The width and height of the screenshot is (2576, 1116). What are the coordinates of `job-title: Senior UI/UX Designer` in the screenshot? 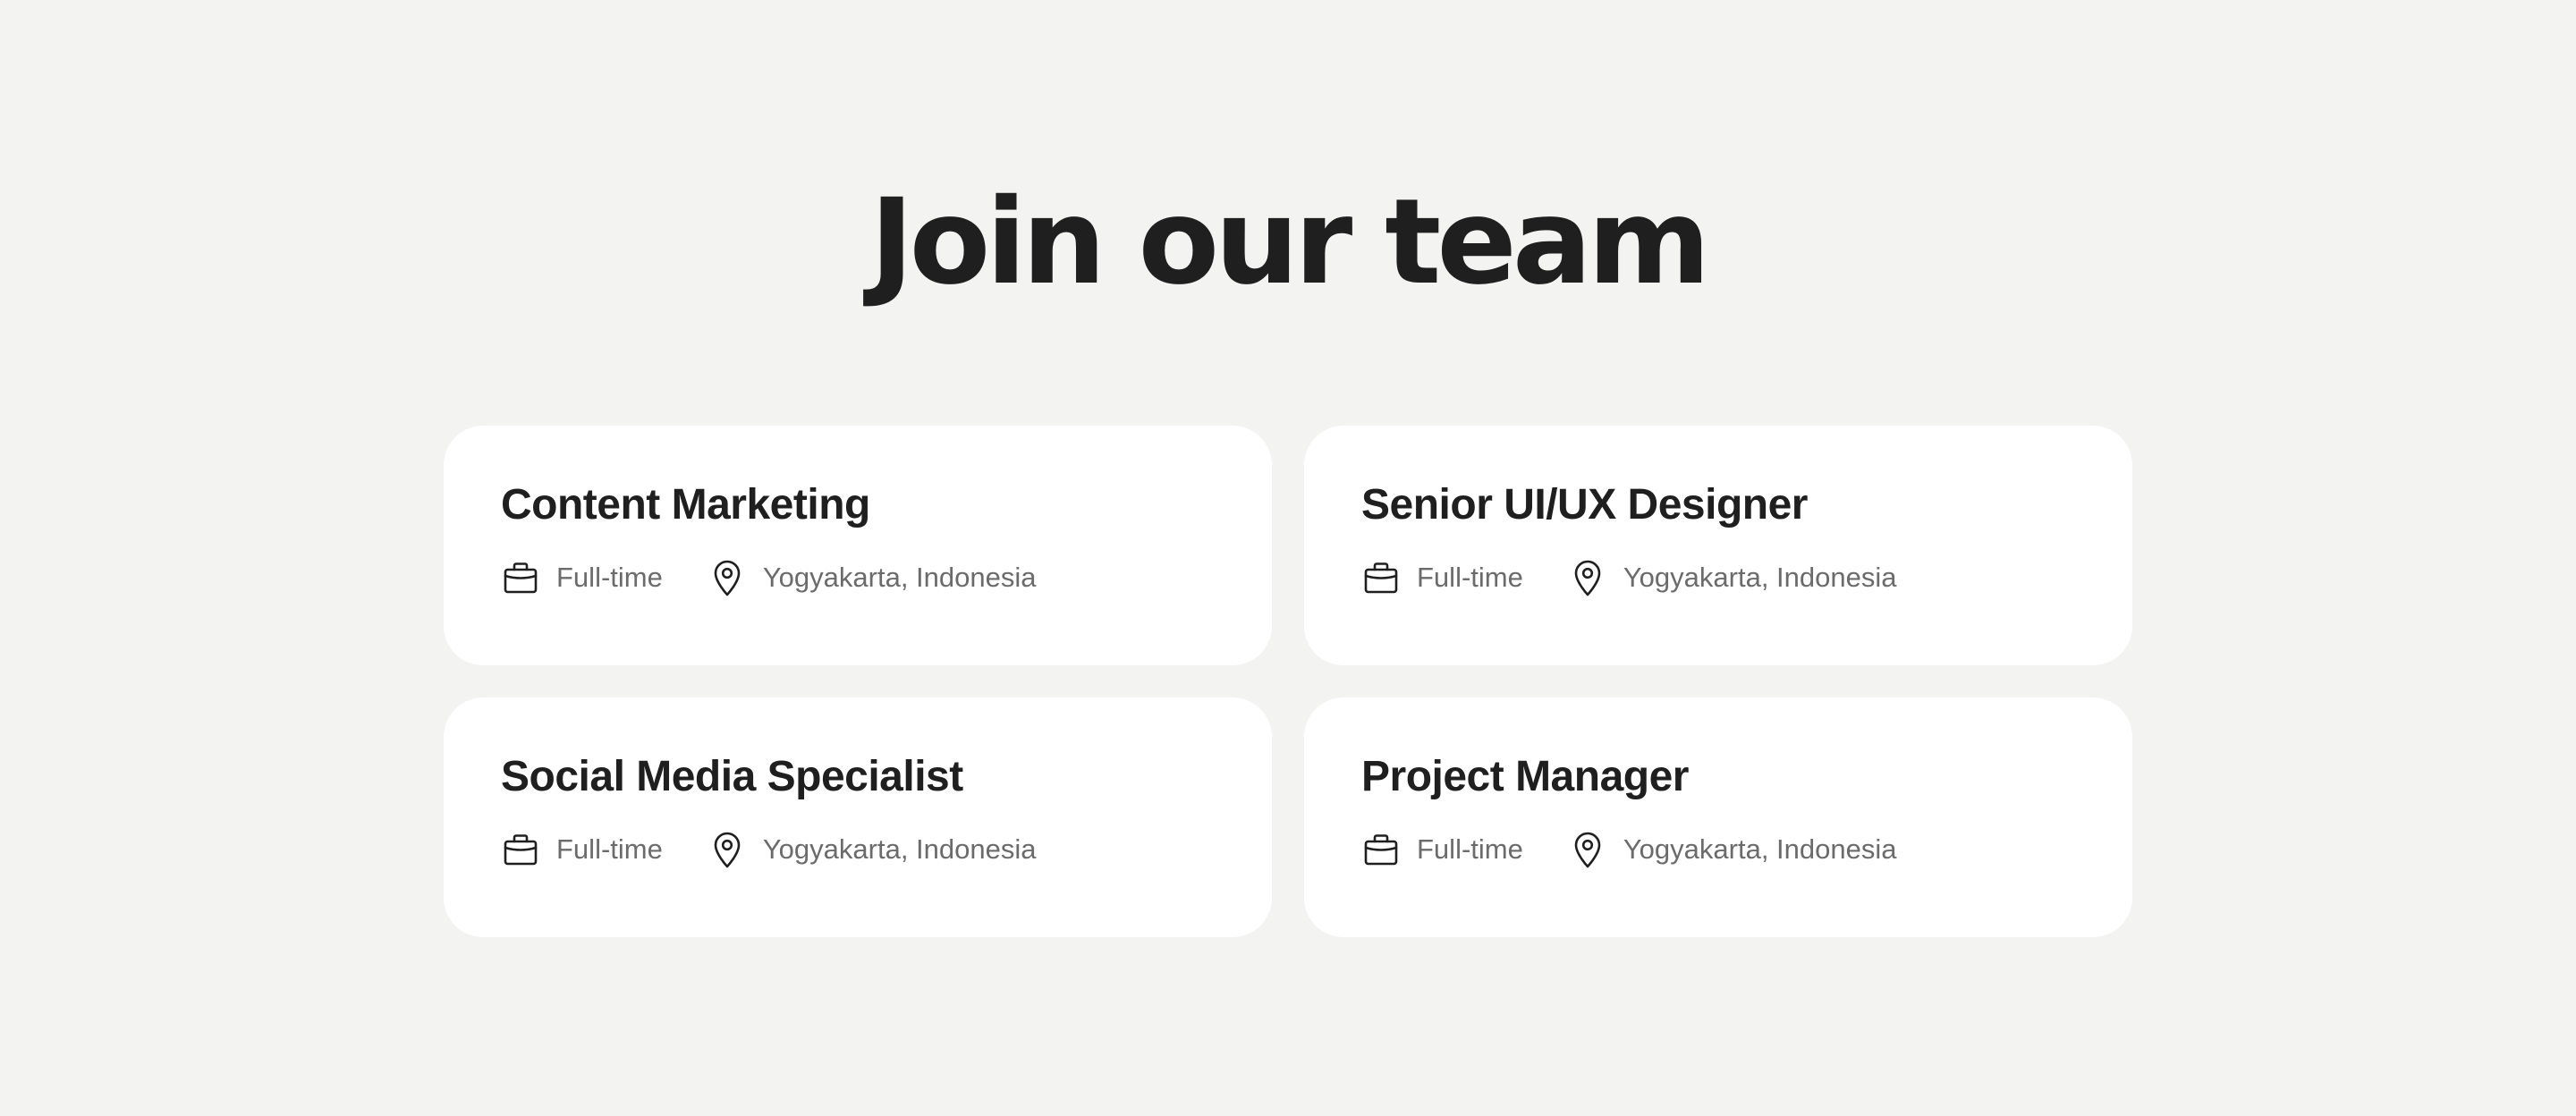 It's located at (1584, 504).